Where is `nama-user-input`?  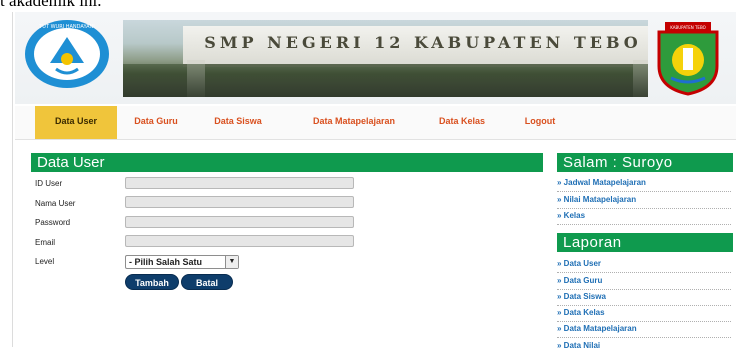 nama-user-input is located at coordinates (239, 202).